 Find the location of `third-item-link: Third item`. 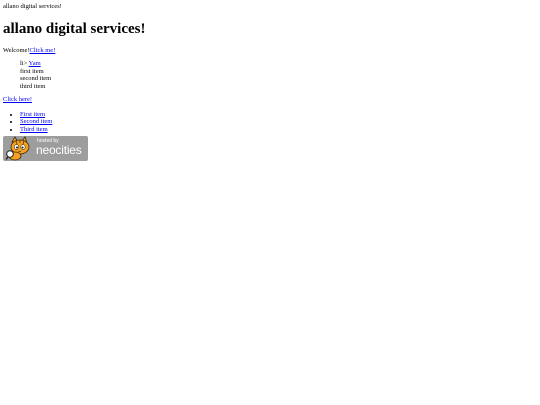

third-item-link: Third item is located at coordinates (34, 129).